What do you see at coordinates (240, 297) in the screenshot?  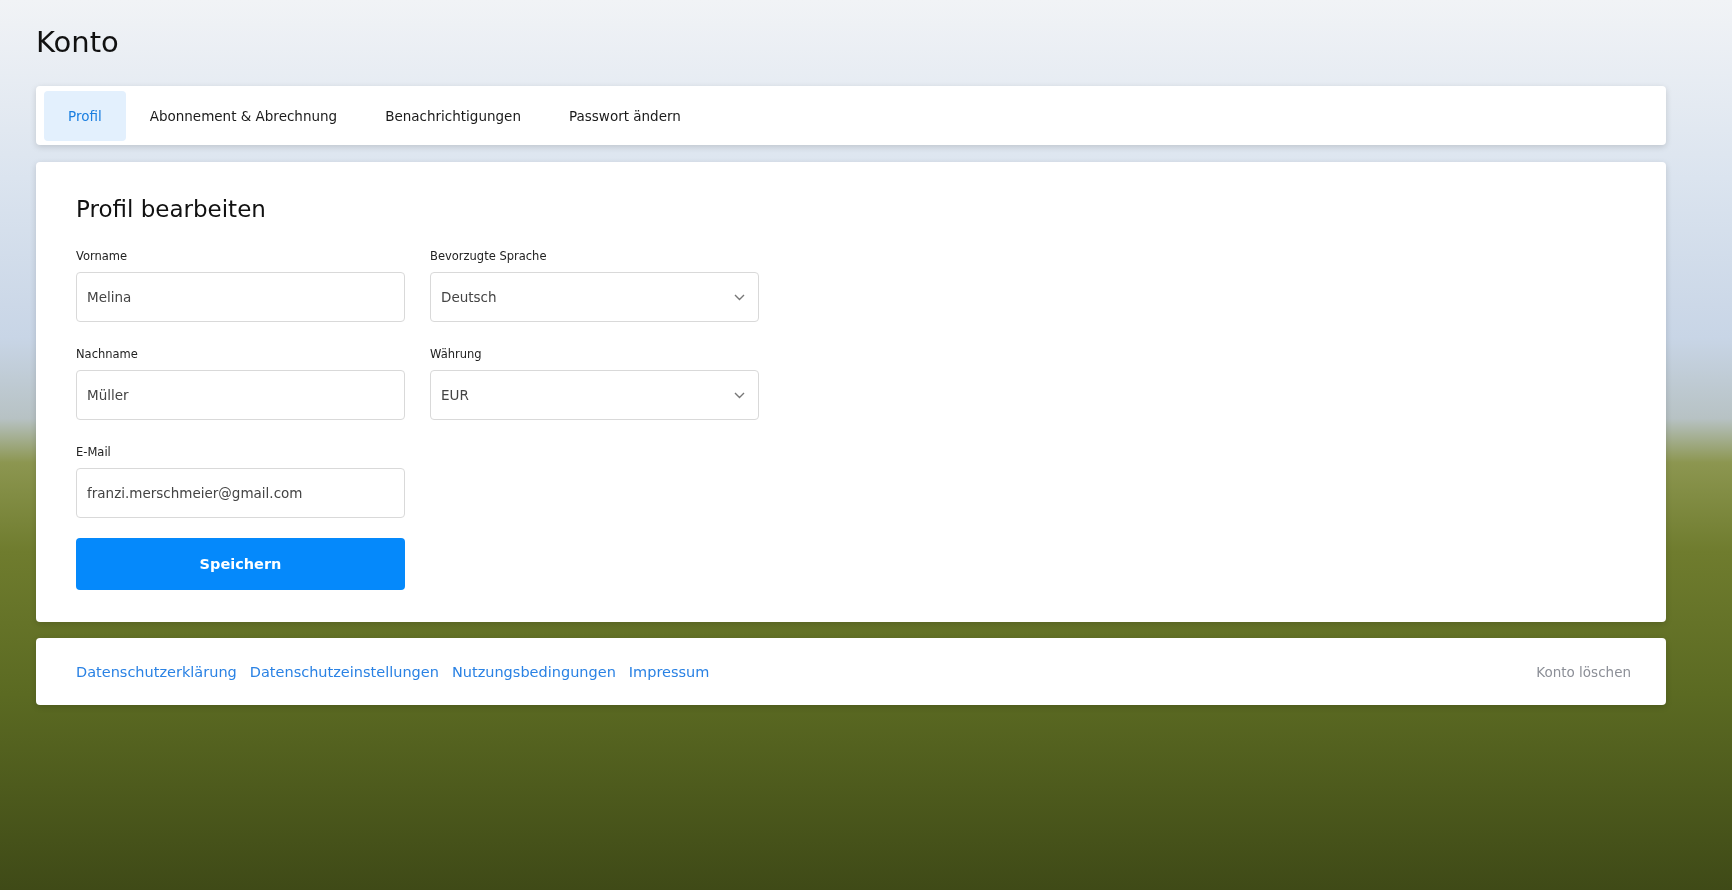 I see `text-field: Melina` at bounding box center [240, 297].